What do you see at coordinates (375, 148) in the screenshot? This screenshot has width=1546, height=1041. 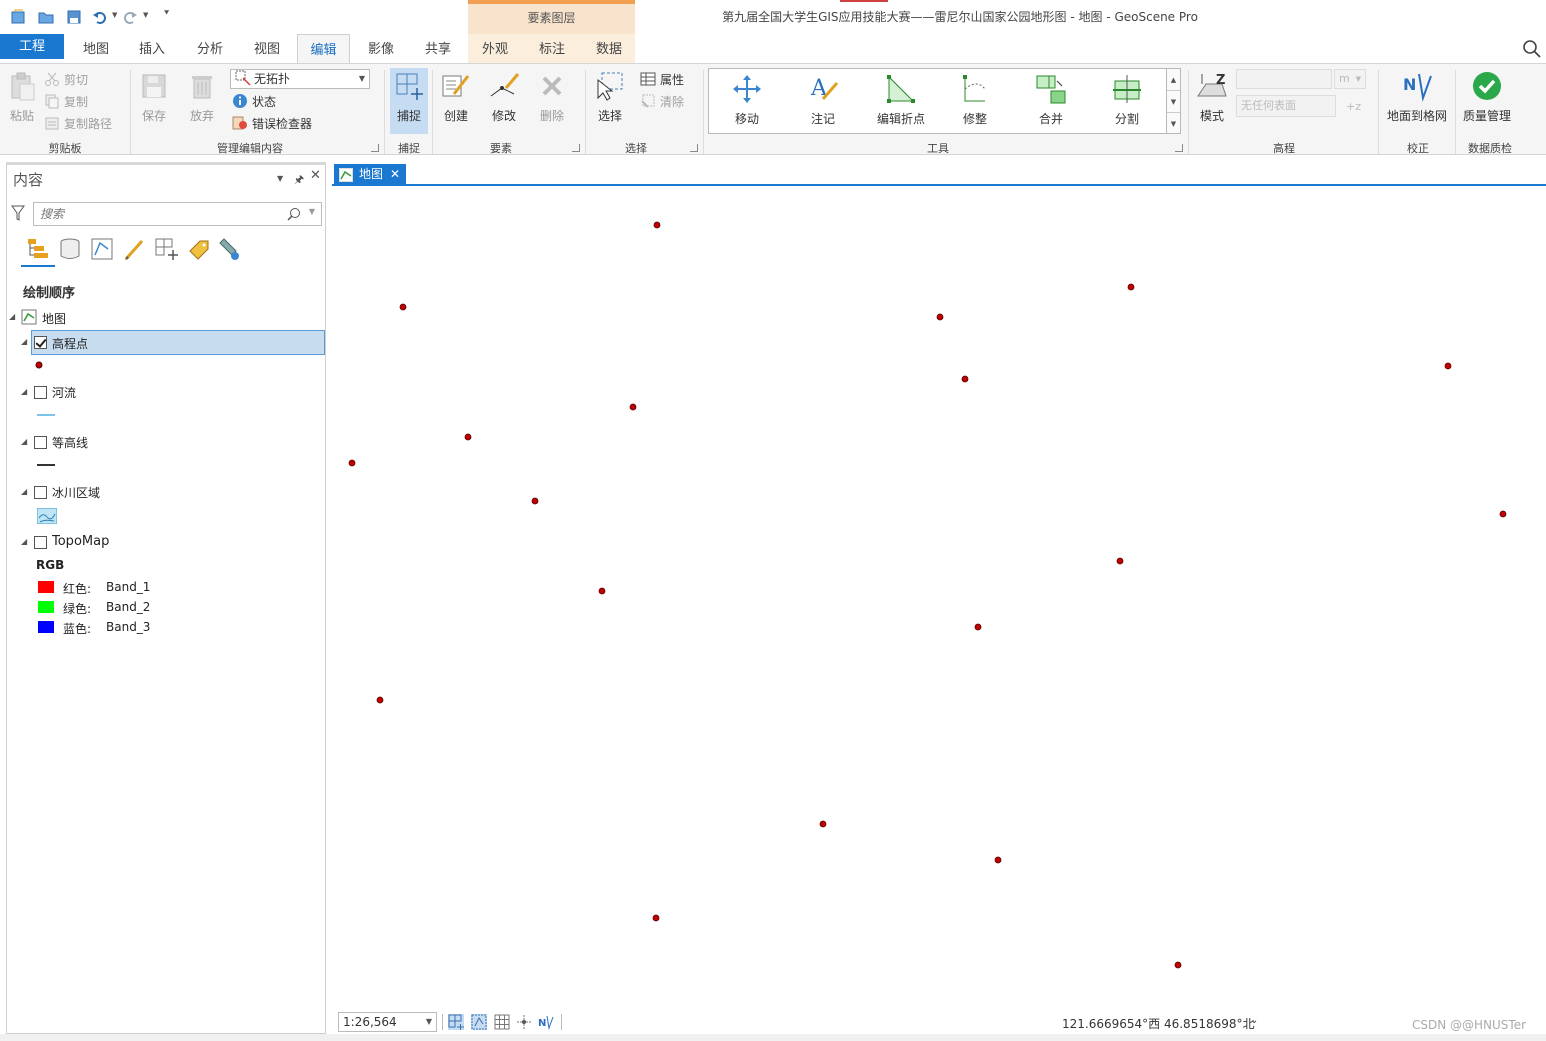 I see `manage-edits-launcher-icon` at bounding box center [375, 148].